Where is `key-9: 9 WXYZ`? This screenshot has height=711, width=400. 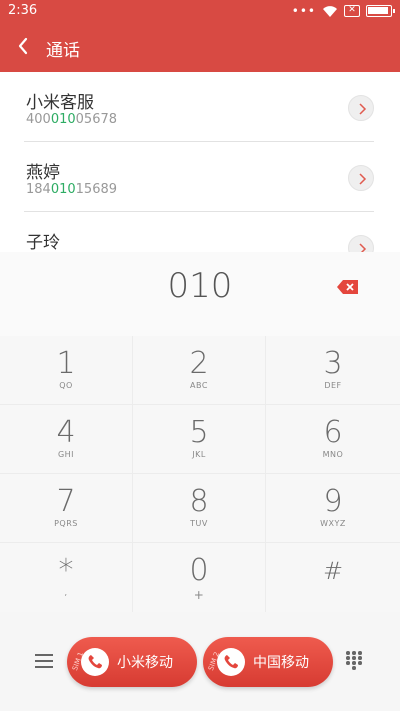
key-9: 9 WXYZ is located at coordinates (333, 508).